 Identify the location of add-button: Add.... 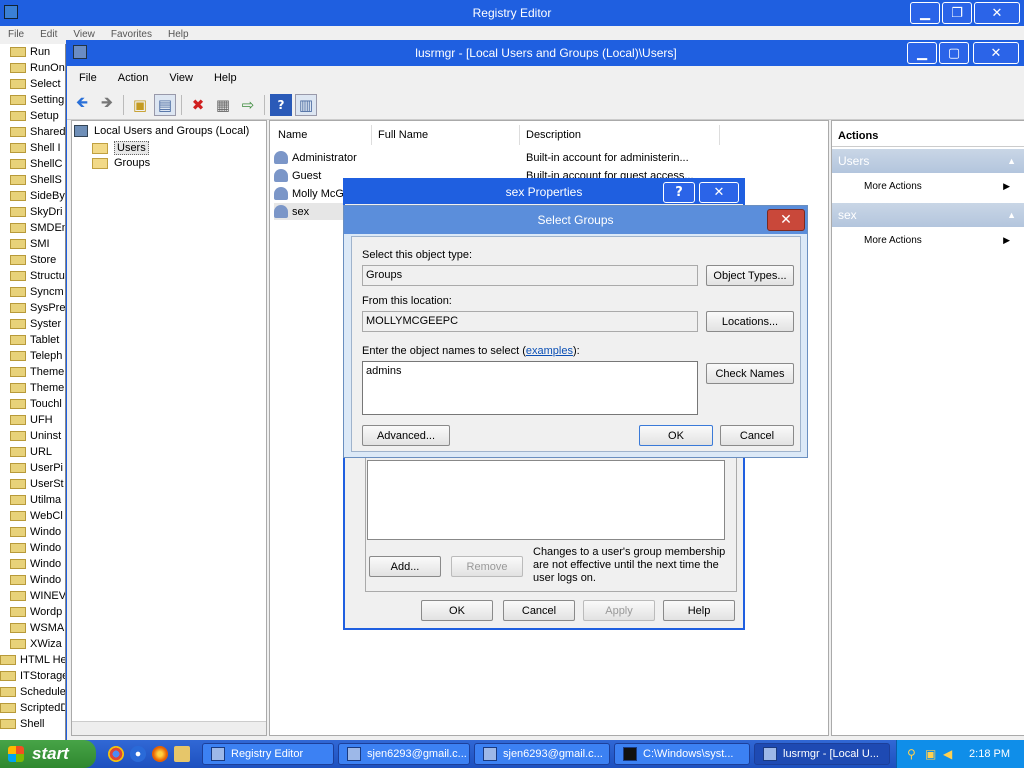
(405, 566).